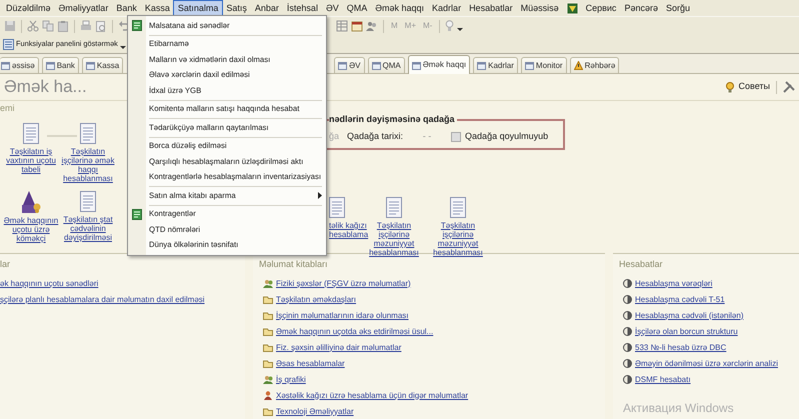 The image size is (799, 419). What do you see at coordinates (689, 316) in the screenshot?
I see `section-link: Hesablaşma cədvəli (istənilən)` at bounding box center [689, 316].